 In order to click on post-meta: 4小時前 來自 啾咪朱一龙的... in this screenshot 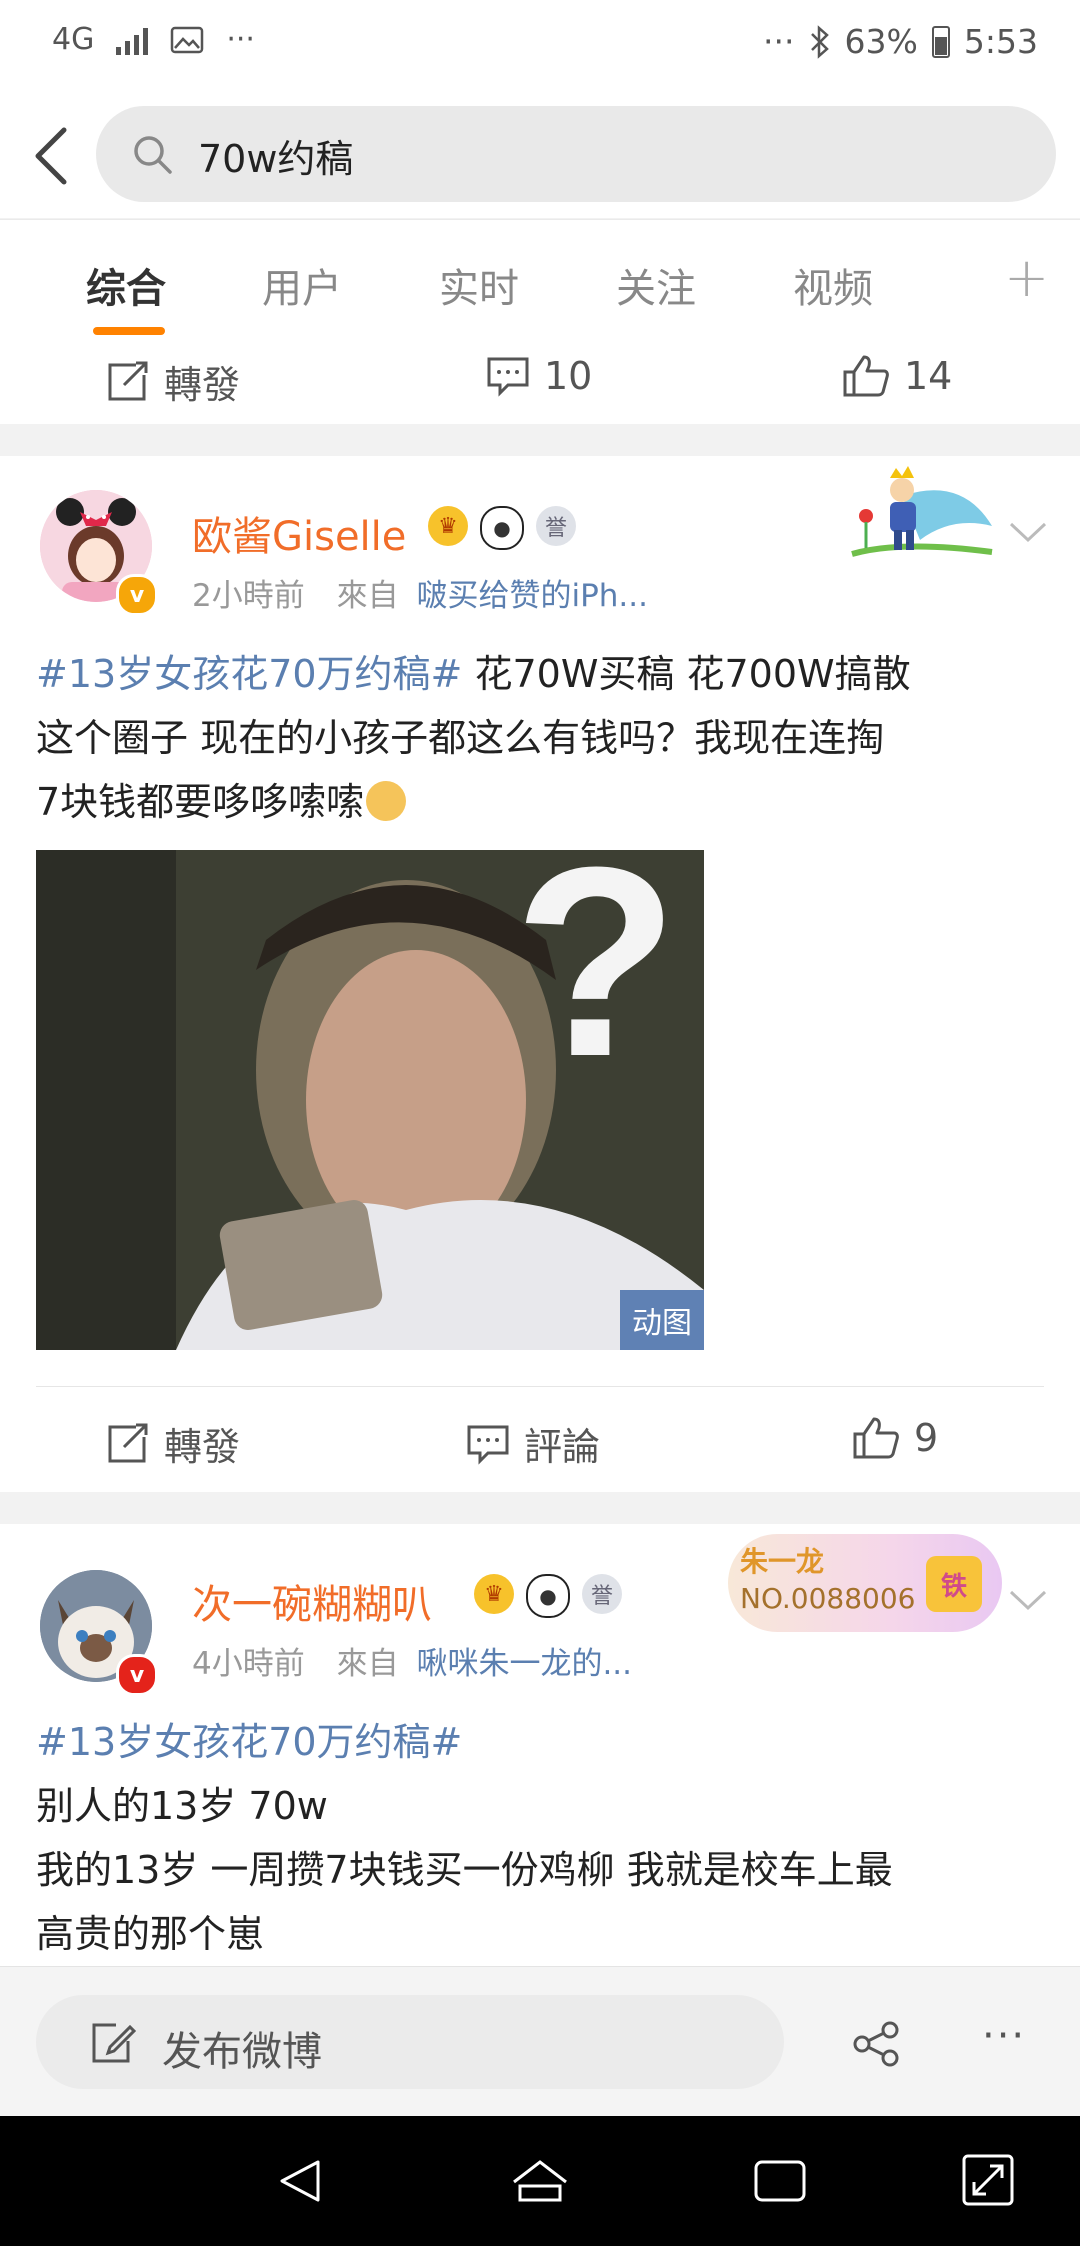, I will do `click(412, 1660)`.